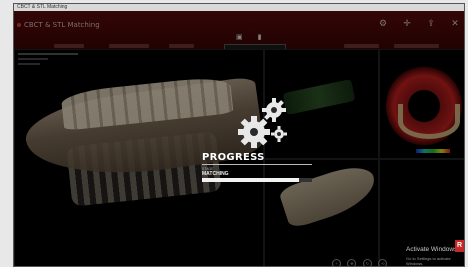  I want to click on progress-step-value: MATCHING, so click(215, 174).